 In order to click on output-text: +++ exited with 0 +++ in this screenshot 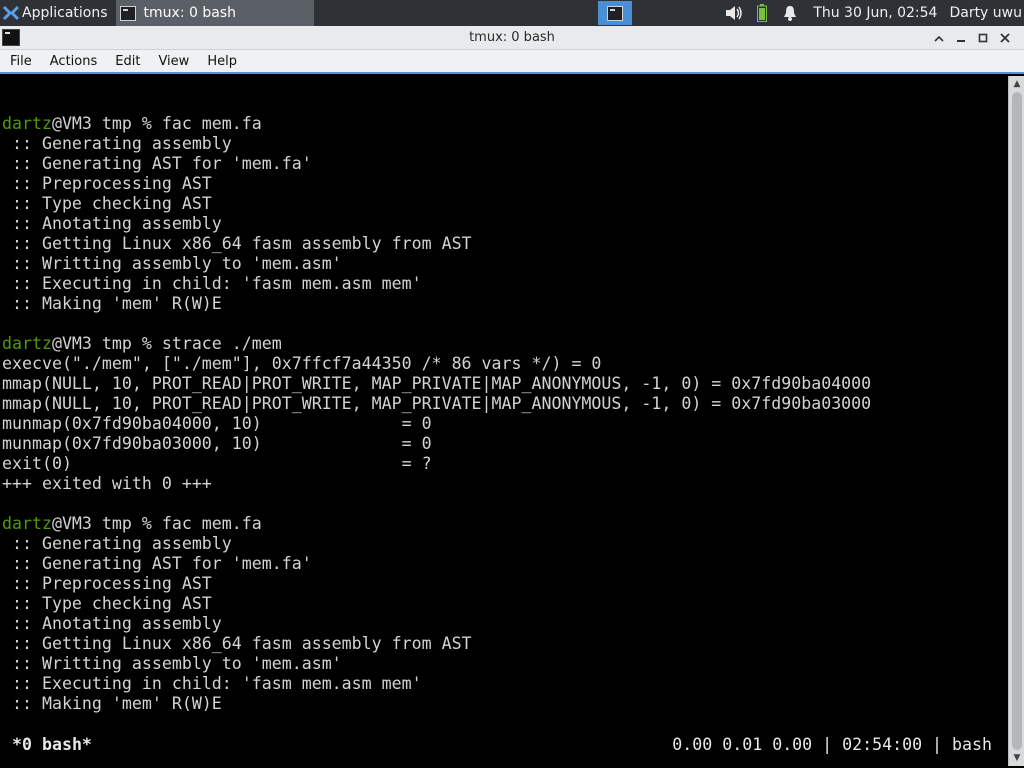, I will do `click(107, 483)`.